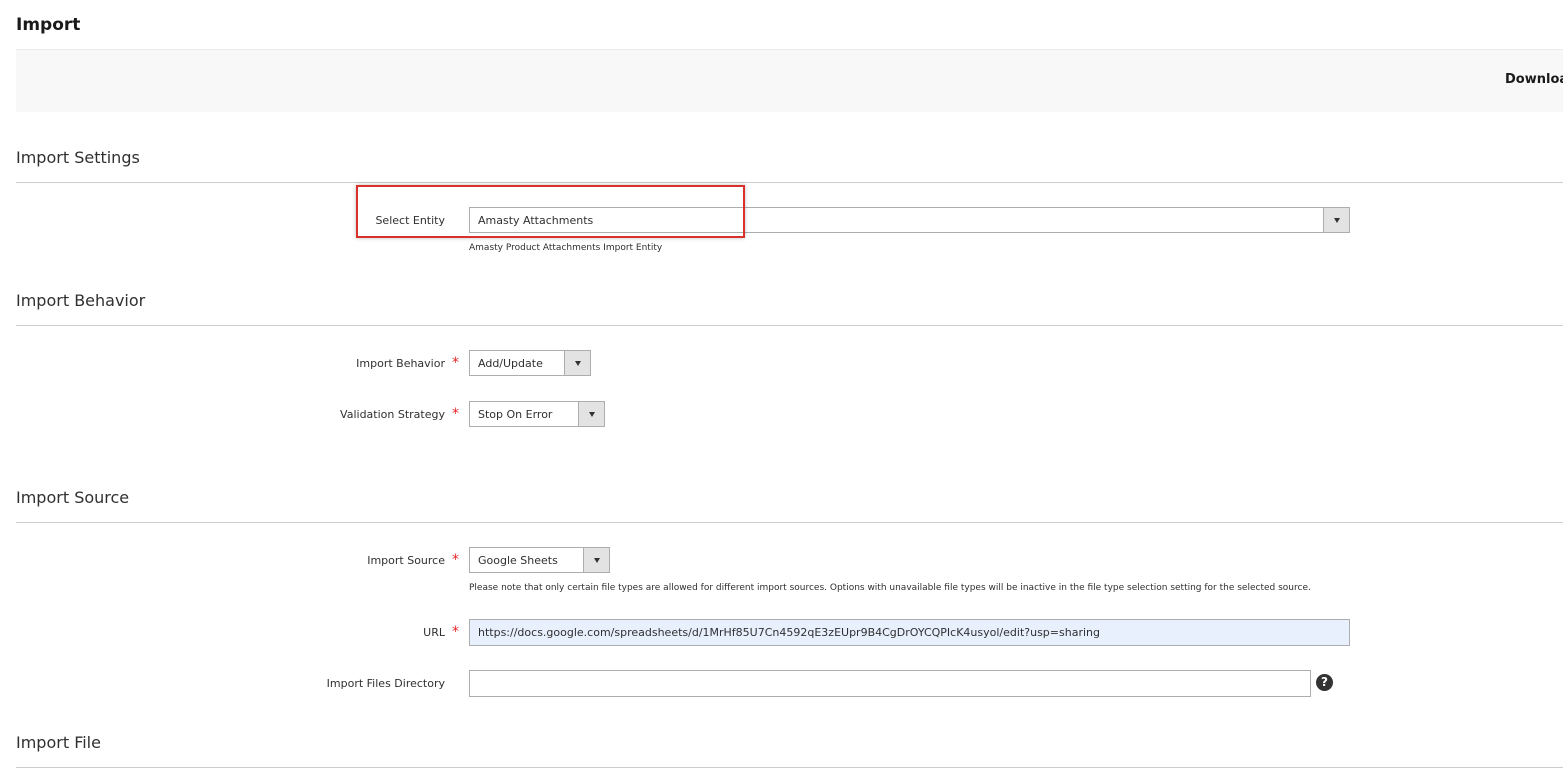  Describe the element at coordinates (78, 157) in the screenshot. I see `section-title-import-settings: Import Settings` at that location.